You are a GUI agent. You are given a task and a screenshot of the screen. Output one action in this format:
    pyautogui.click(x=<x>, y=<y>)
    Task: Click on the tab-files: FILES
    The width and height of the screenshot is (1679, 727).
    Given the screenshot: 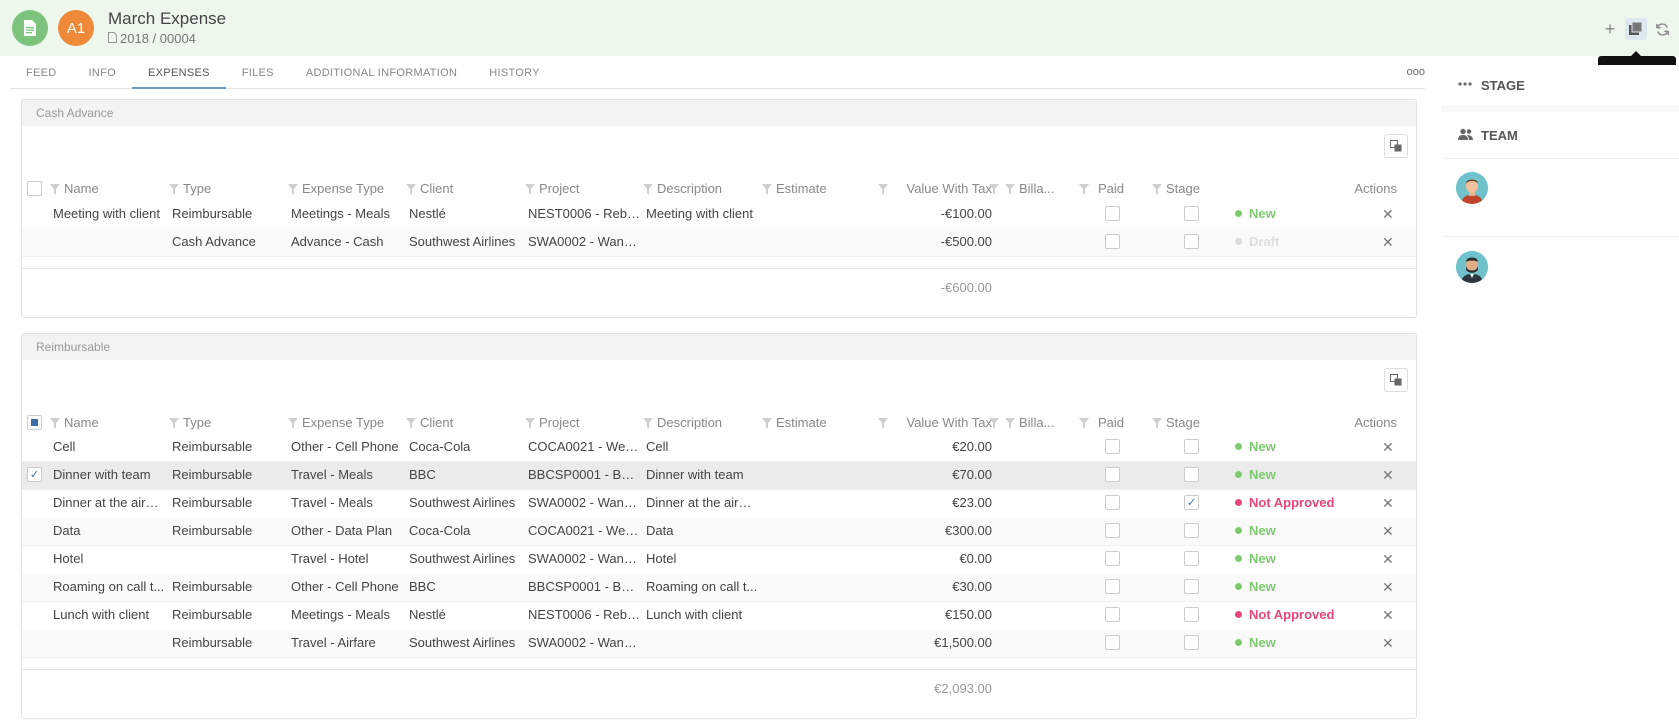 What is the action you would take?
    pyautogui.click(x=258, y=73)
    